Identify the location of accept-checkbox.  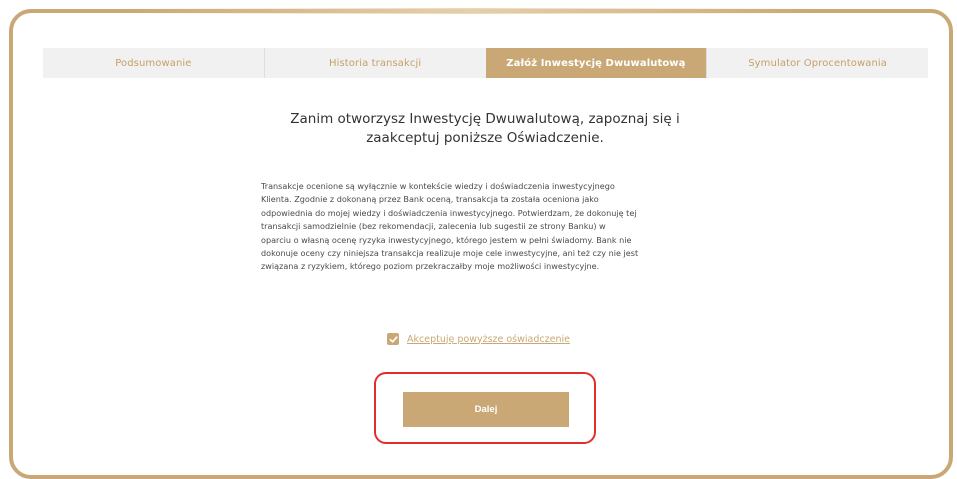
(393, 339).